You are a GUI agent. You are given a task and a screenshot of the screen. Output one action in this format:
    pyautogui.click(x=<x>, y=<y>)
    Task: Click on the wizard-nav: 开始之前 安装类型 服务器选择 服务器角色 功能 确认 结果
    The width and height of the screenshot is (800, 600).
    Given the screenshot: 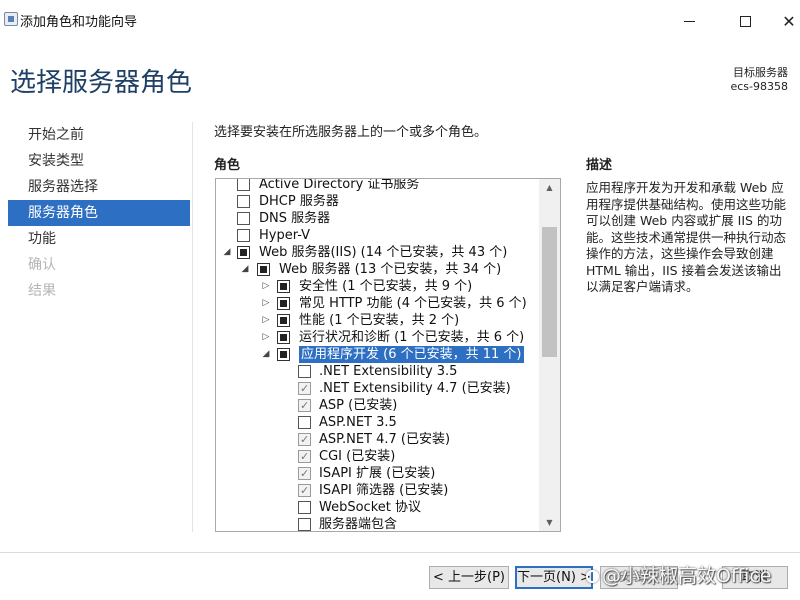 What is the action you would take?
    pyautogui.click(x=99, y=213)
    